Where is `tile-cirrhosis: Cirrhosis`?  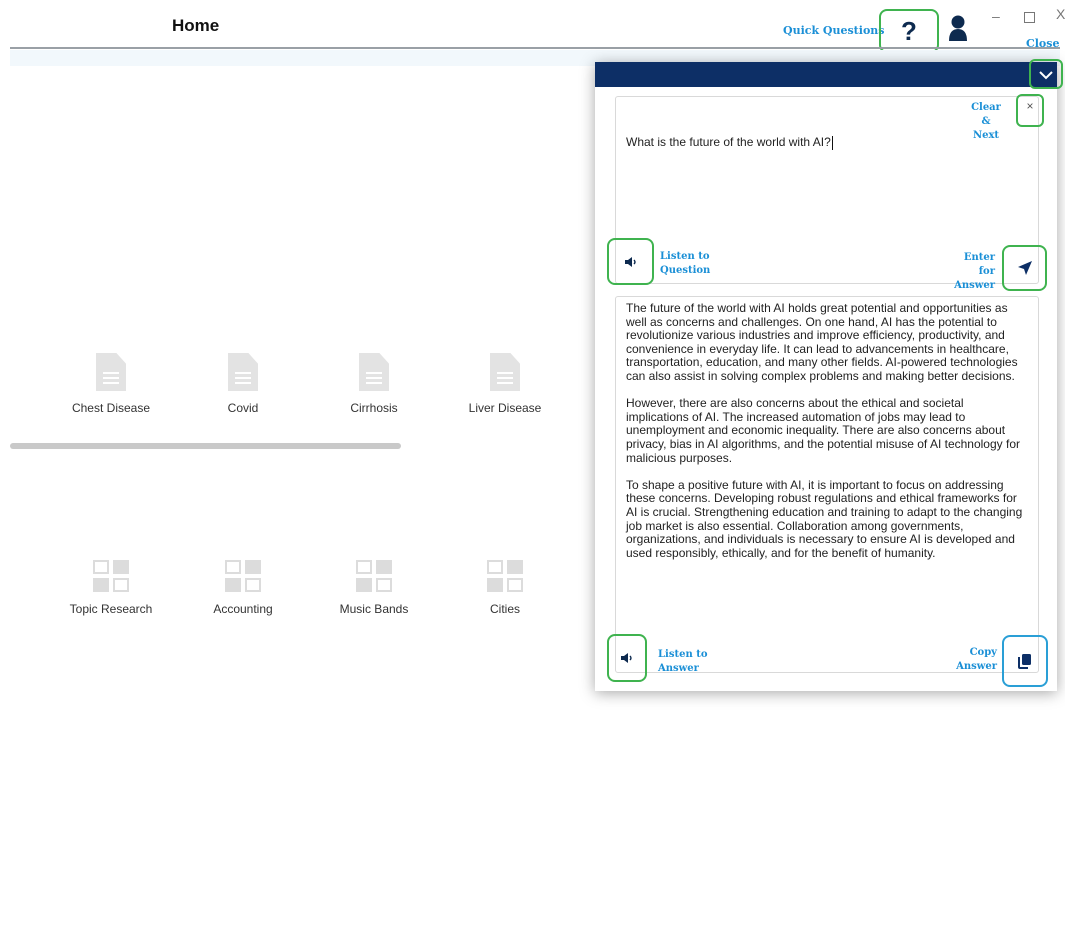
tile-cirrhosis: Cirrhosis is located at coordinates (374, 384).